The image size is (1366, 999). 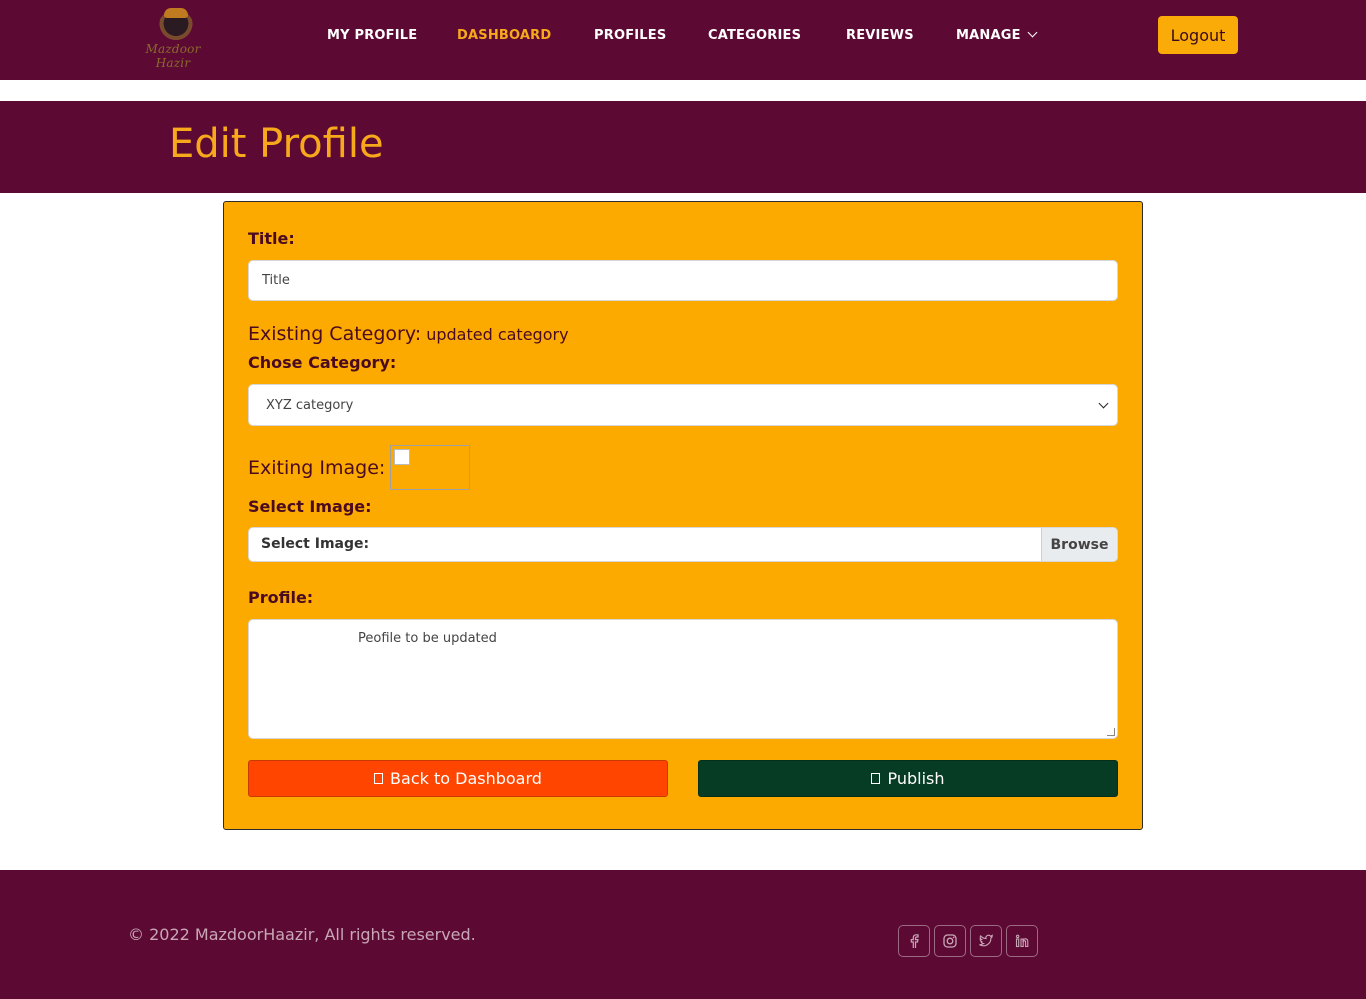 I want to click on profile-textarea-value: Peofile to be updated, so click(x=427, y=638).